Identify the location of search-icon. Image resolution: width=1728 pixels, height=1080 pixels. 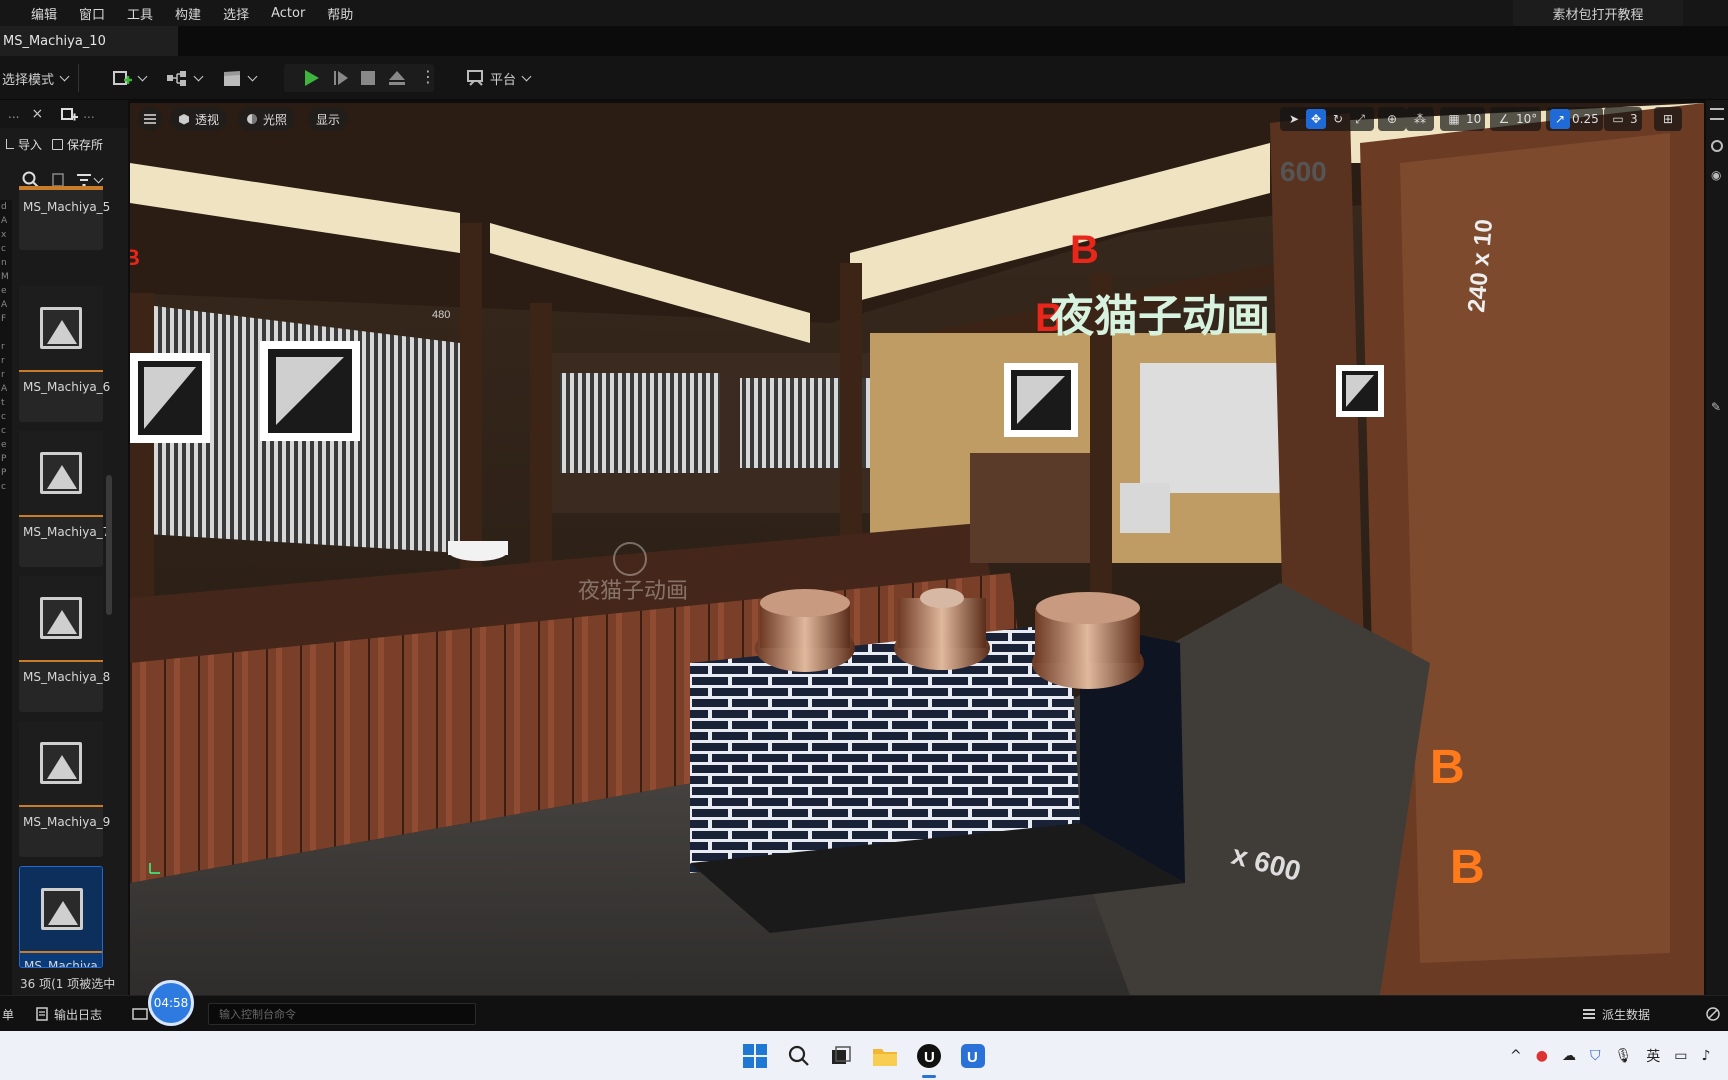
(799, 1056).